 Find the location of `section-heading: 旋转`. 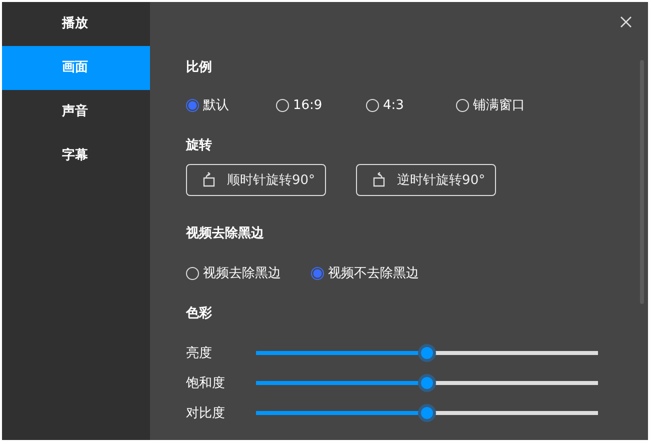

section-heading: 旋转 is located at coordinates (199, 146).